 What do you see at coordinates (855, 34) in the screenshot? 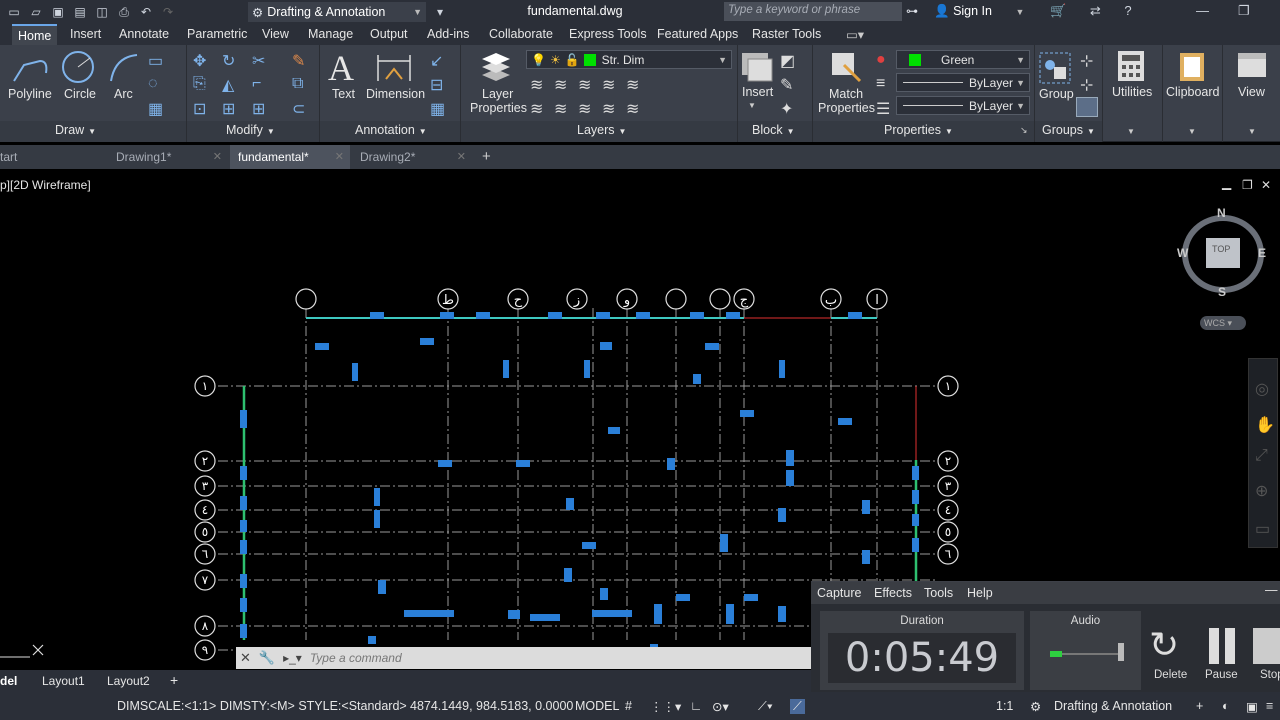
I see `ribbon-toggle-icon: ▭▾` at bounding box center [855, 34].